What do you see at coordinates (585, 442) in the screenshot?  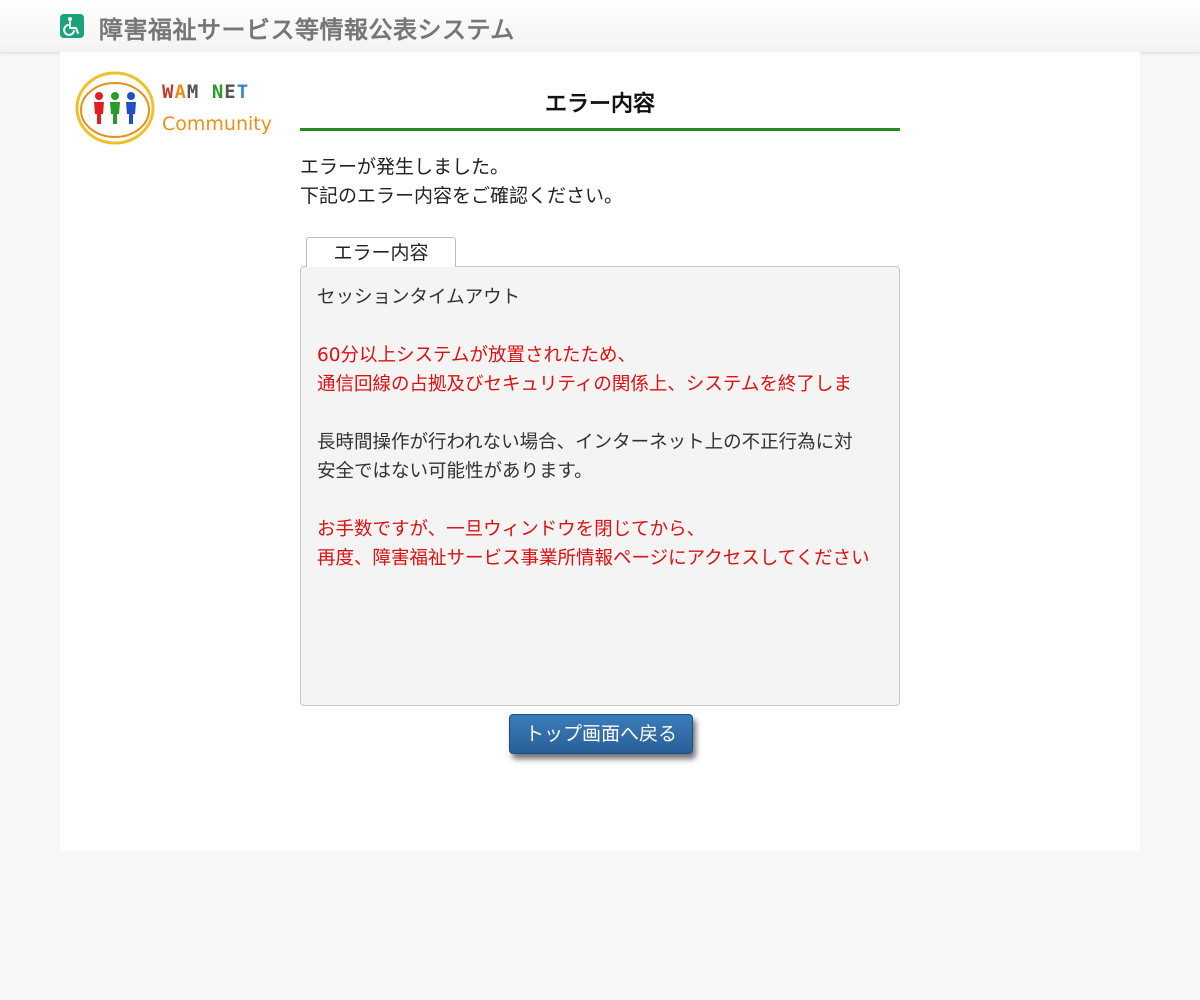 I see `error-line: 長時間操作が行われない場合、インターネット上の不正行為に対` at bounding box center [585, 442].